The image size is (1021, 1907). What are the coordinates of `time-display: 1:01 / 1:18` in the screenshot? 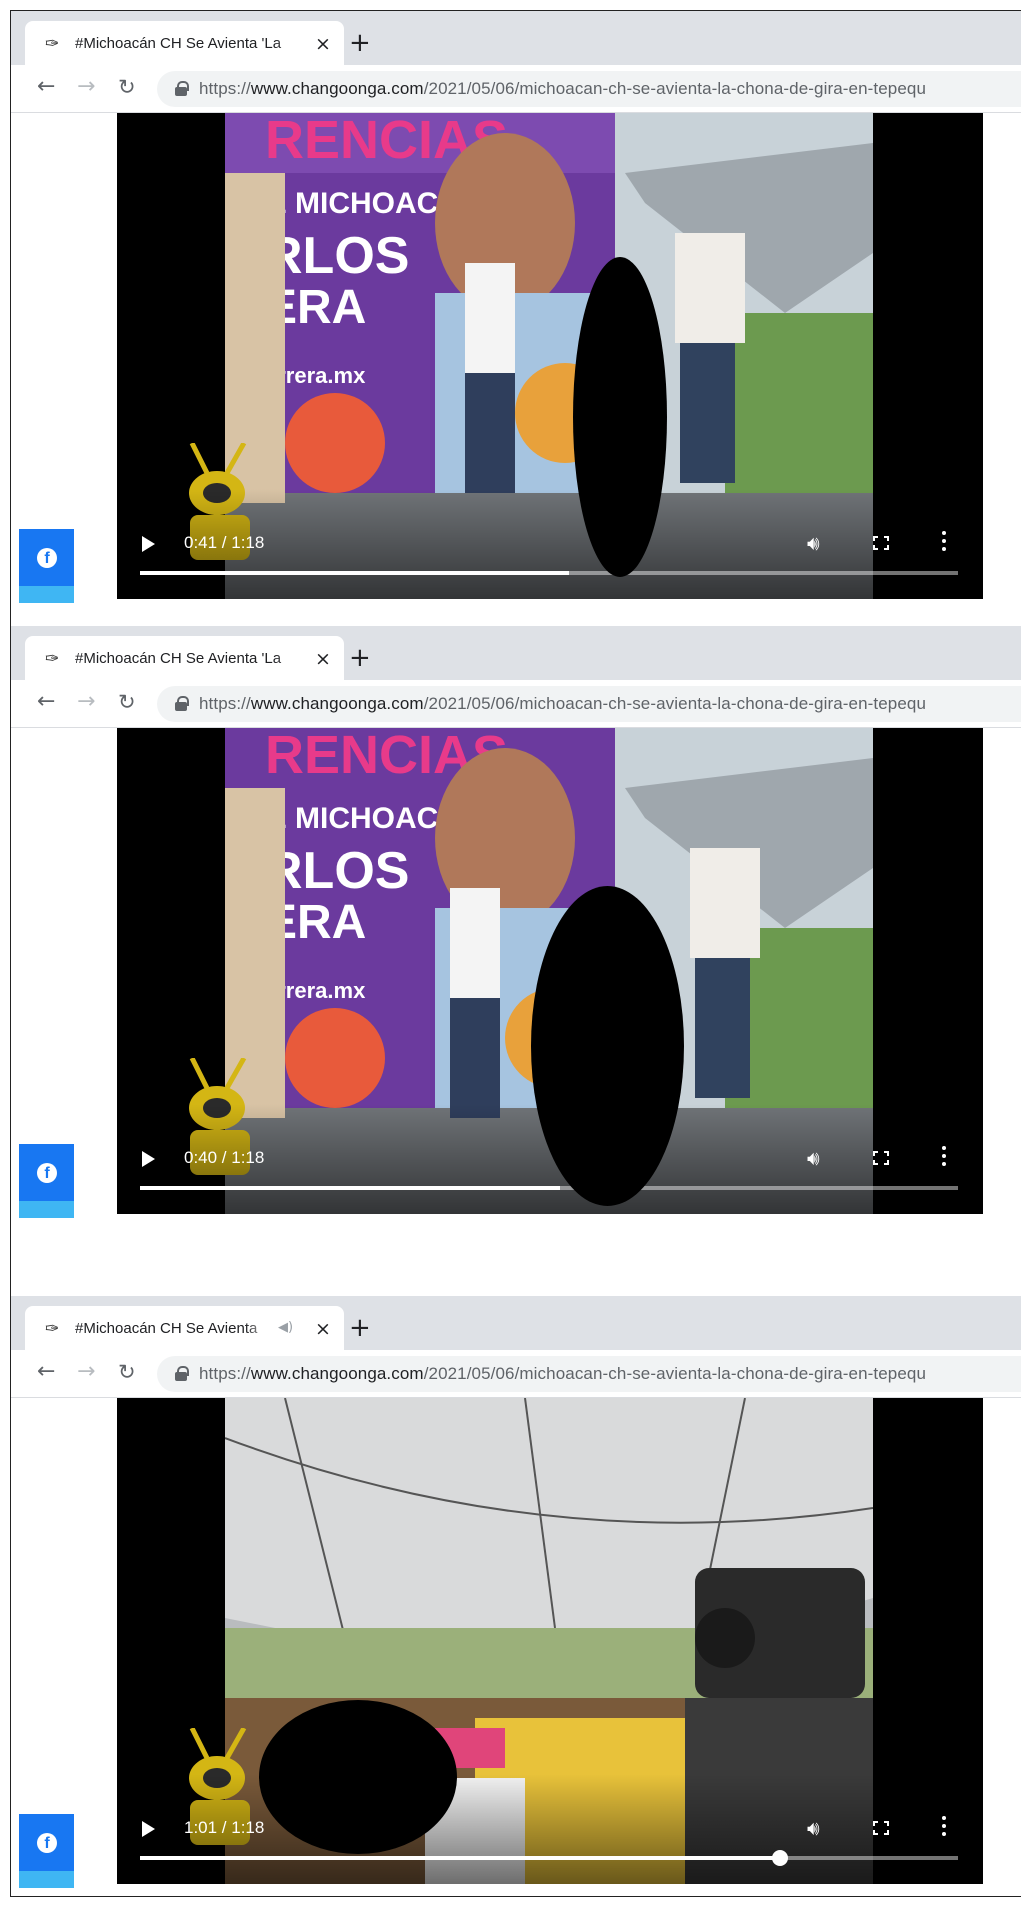 It's located at (224, 1827).